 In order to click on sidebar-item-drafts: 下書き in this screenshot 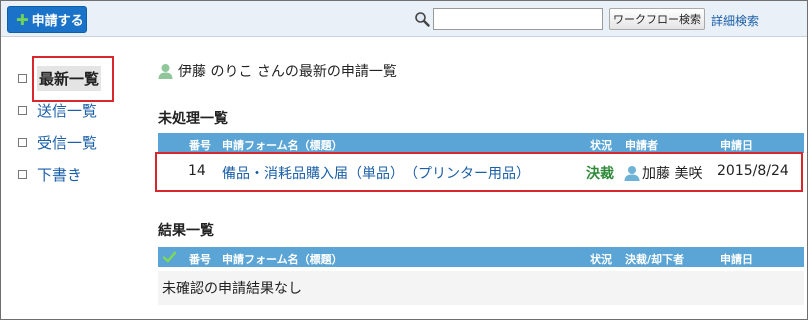, I will do `click(78, 174)`.